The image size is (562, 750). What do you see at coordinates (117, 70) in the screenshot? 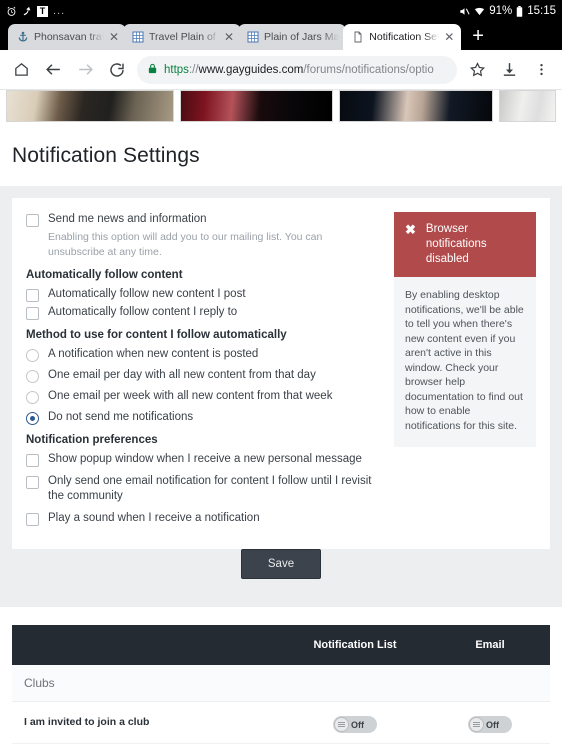
I see `reload-icon` at bounding box center [117, 70].